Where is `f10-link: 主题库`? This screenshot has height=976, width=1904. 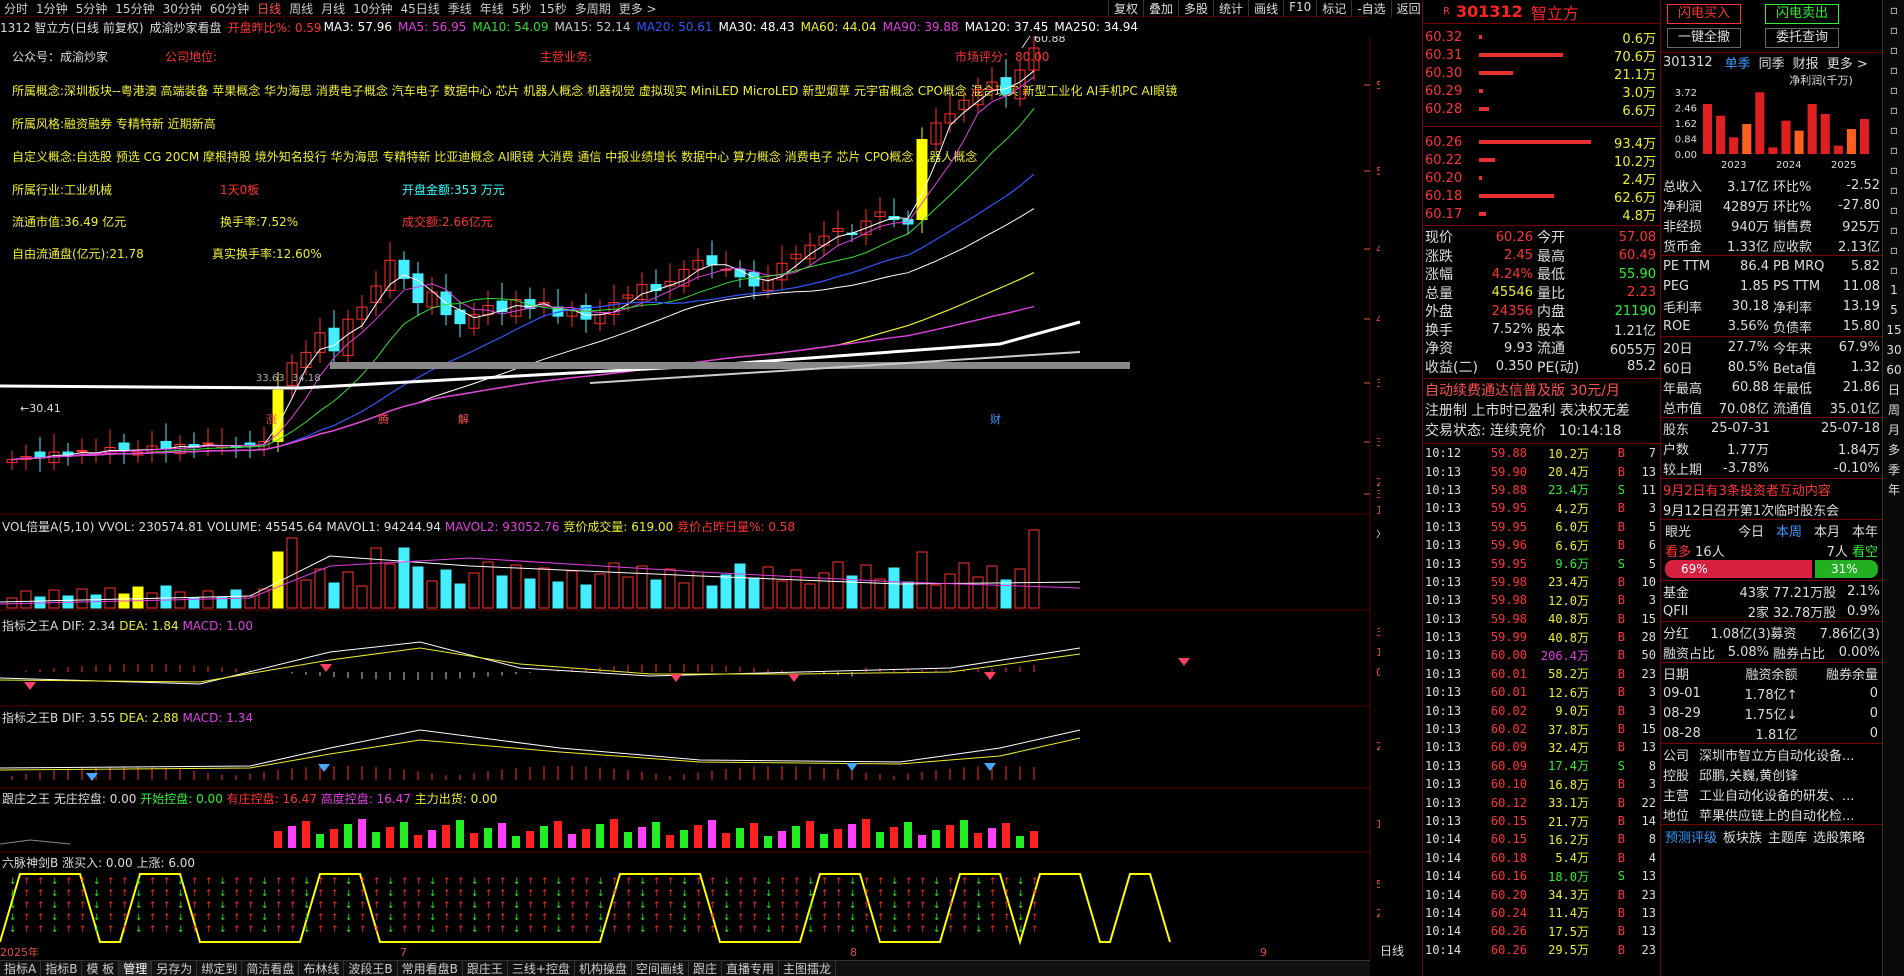
f10-link: 主题库 is located at coordinates (1787, 836).